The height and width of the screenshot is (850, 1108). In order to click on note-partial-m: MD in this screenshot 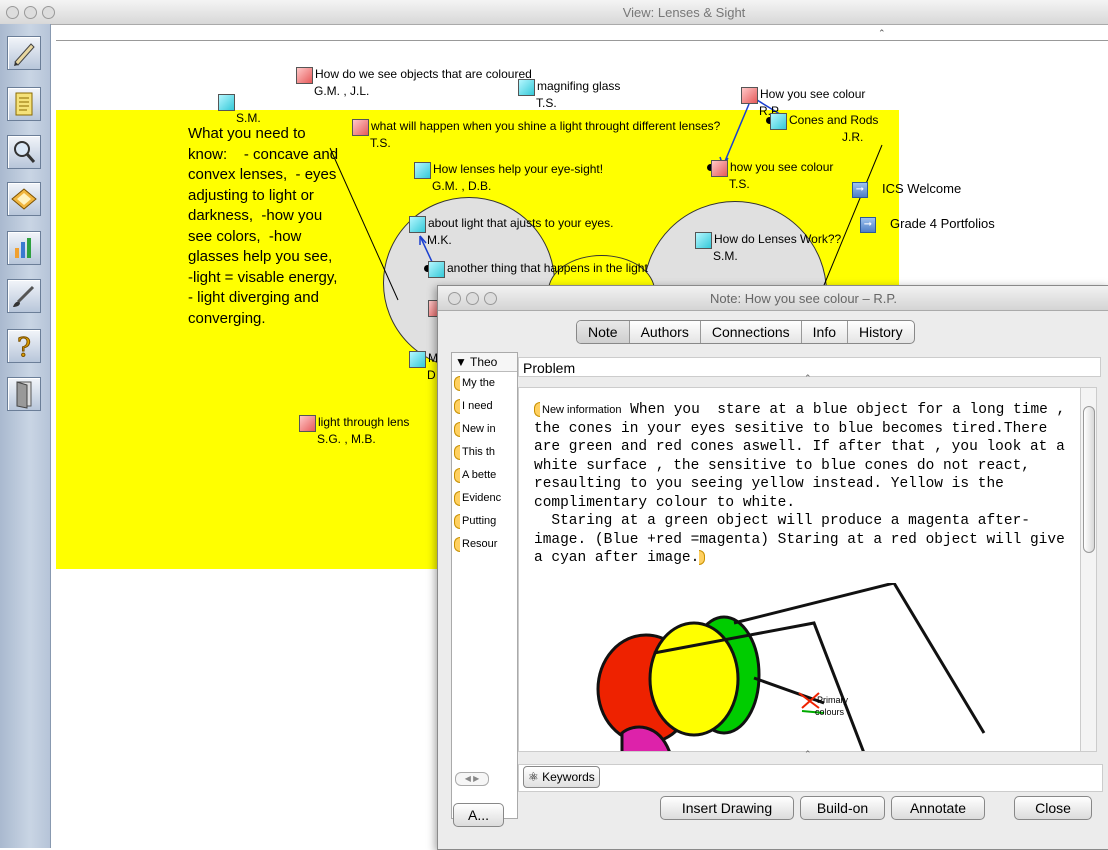, I will do `click(423, 366)`.